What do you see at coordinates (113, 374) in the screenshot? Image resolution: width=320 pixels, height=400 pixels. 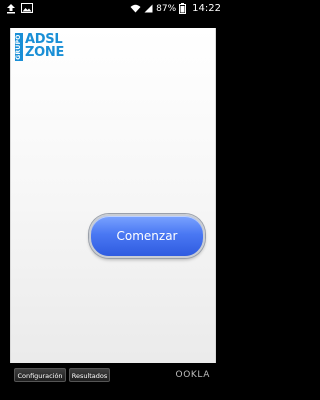 I see `bottom-bar: Configuración Resultados OOKLA` at bounding box center [113, 374].